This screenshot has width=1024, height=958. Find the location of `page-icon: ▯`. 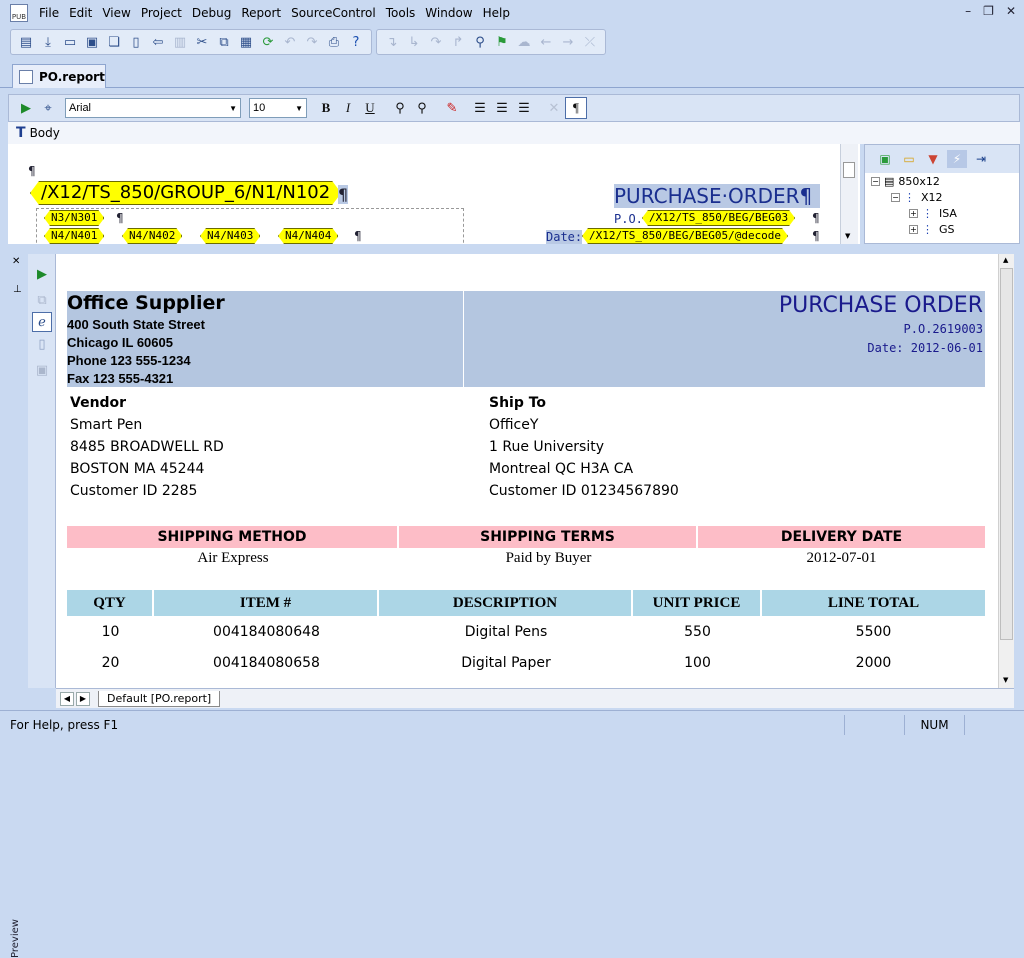

page-icon: ▯ is located at coordinates (136, 42).